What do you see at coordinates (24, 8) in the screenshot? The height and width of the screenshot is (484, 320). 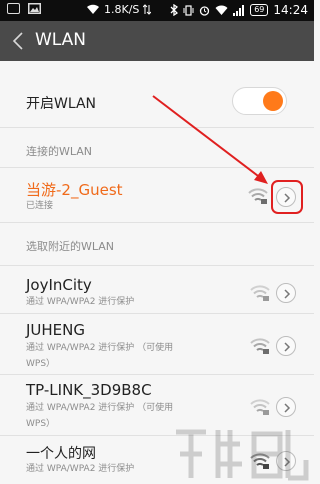 I see `status-left` at bounding box center [24, 8].